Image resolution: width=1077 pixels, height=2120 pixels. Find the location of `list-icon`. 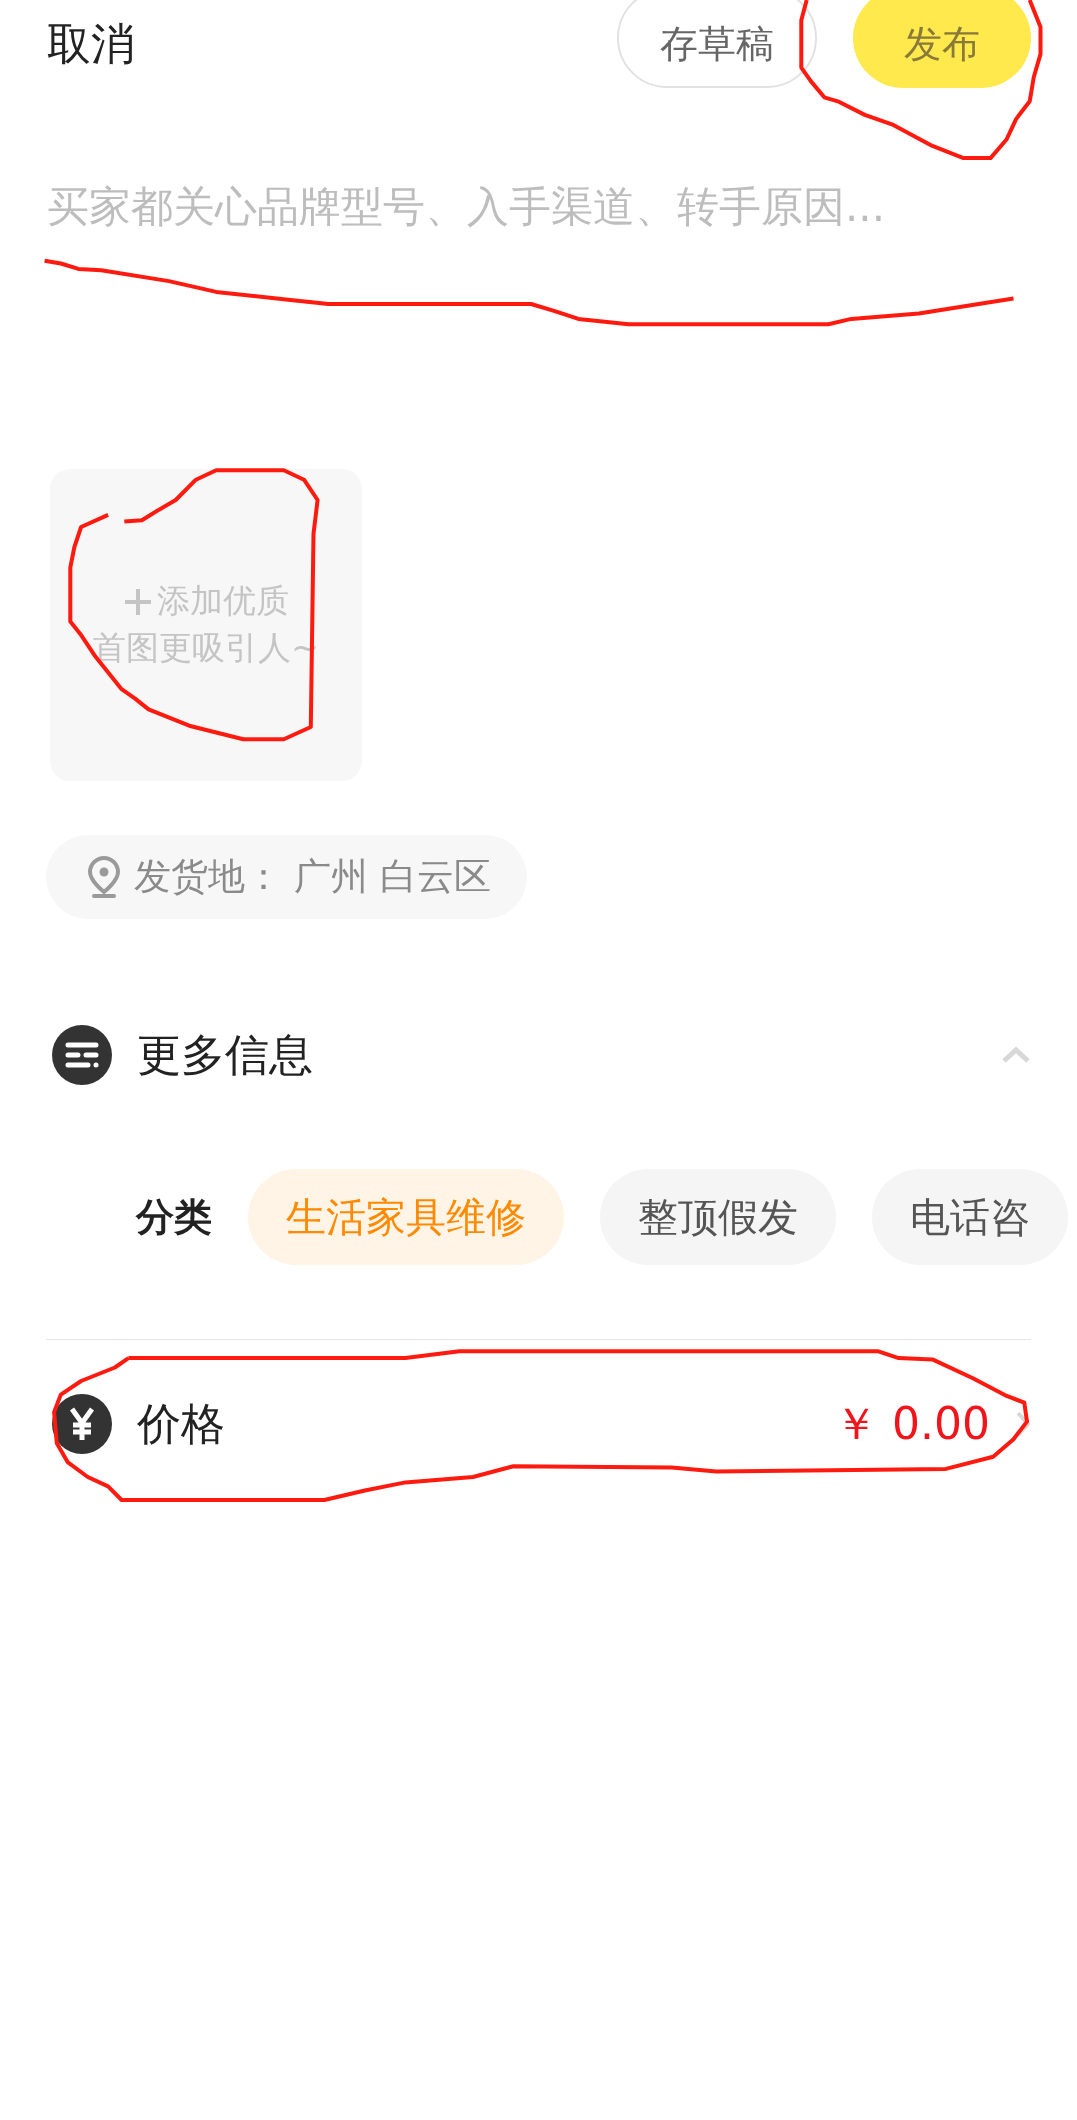

list-icon is located at coordinates (82, 1055).